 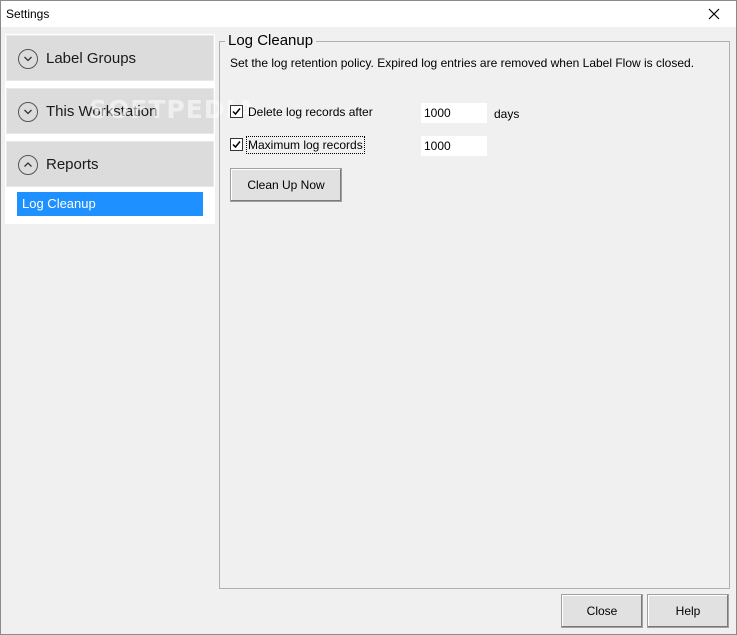 What do you see at coordinates (72, 164) in the screenshot?
I see `nav-group-label: Reports` at bounding box center [72, 164].